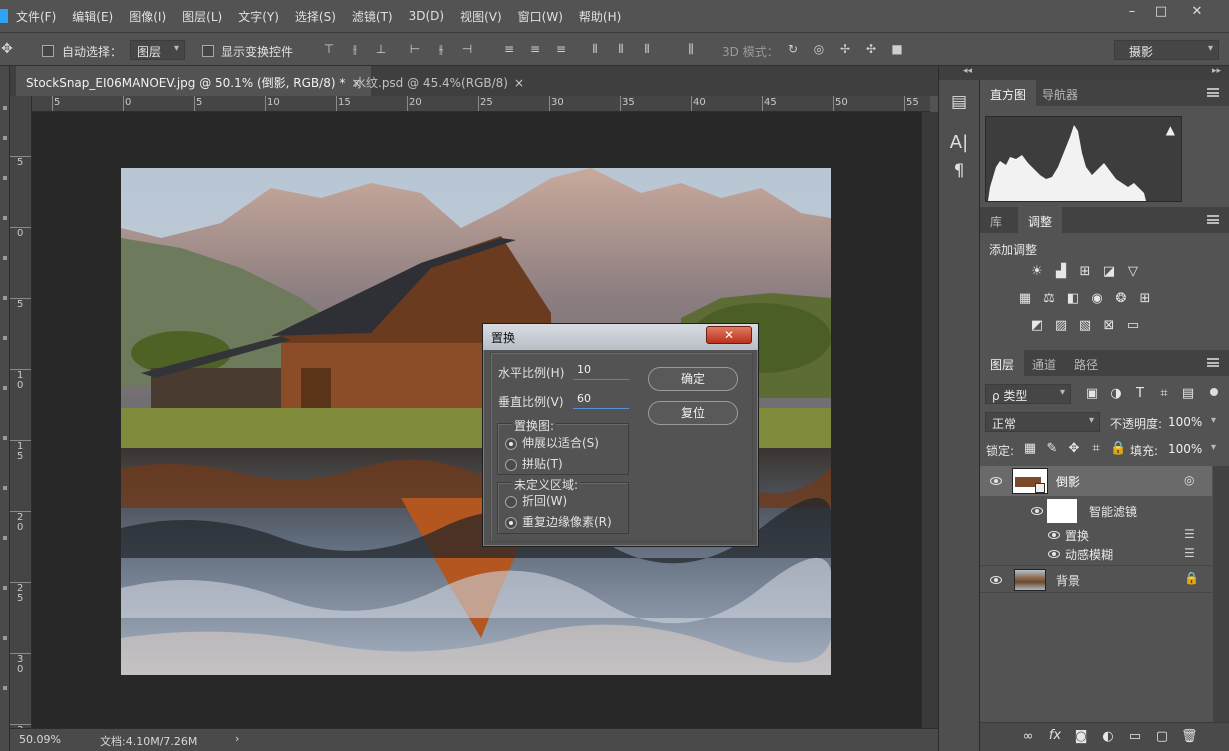 This screenshot has height=751, width=1229. I want to click on lock-artboard-icon: ⌗, so click(1096, 449).